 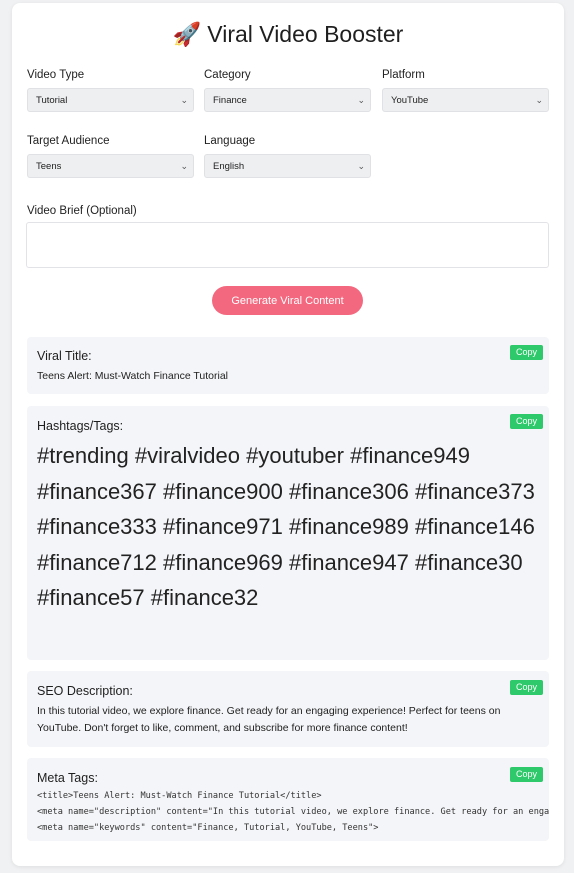 I want to click on copy-seo-button: Copy, so click(x=526, y=687).